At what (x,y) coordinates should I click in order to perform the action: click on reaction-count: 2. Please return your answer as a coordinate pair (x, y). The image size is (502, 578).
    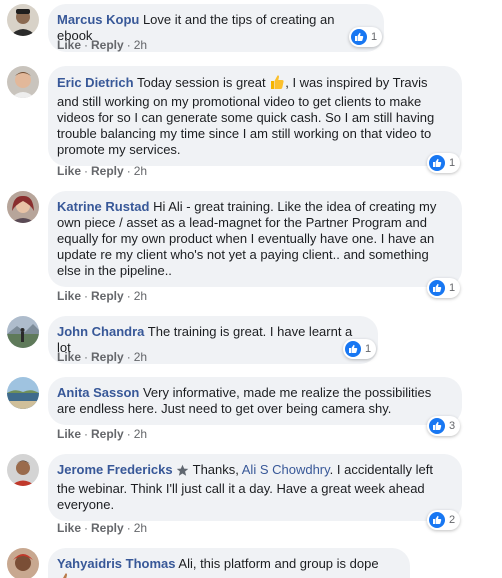
    Looking at the image, I should click on (444, 520).